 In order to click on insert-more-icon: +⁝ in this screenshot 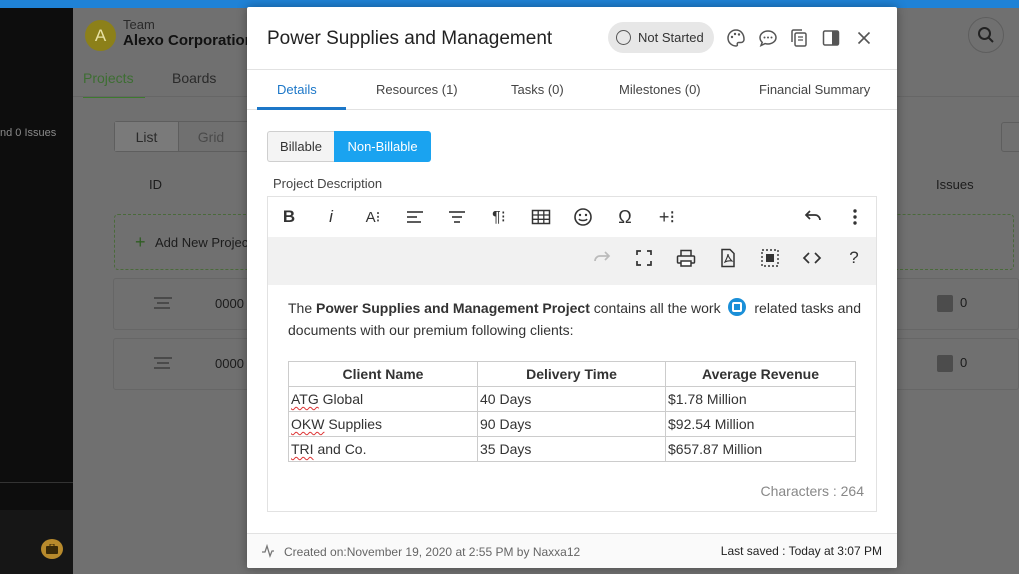, I will do `click(667, 217)`.